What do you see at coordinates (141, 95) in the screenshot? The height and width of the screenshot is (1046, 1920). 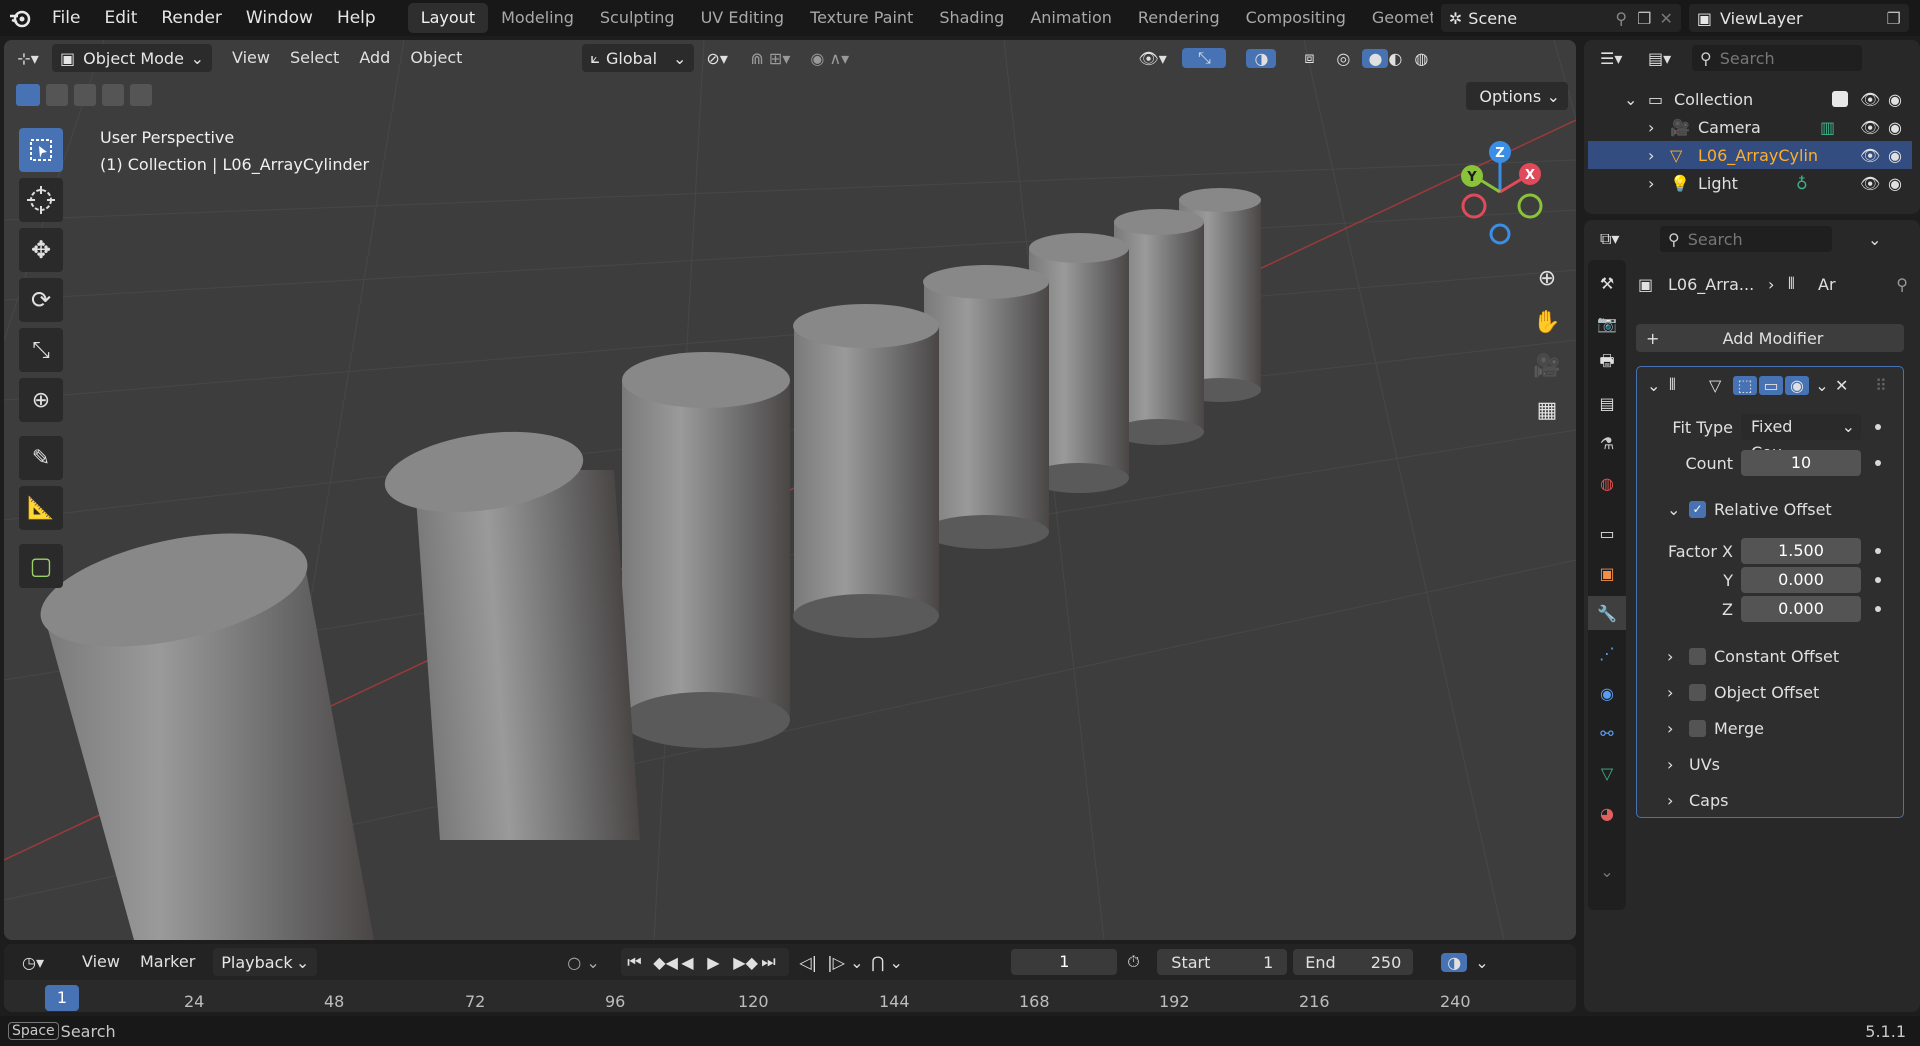 I see `select-intersect-icon` at bounding box center [141, 95].